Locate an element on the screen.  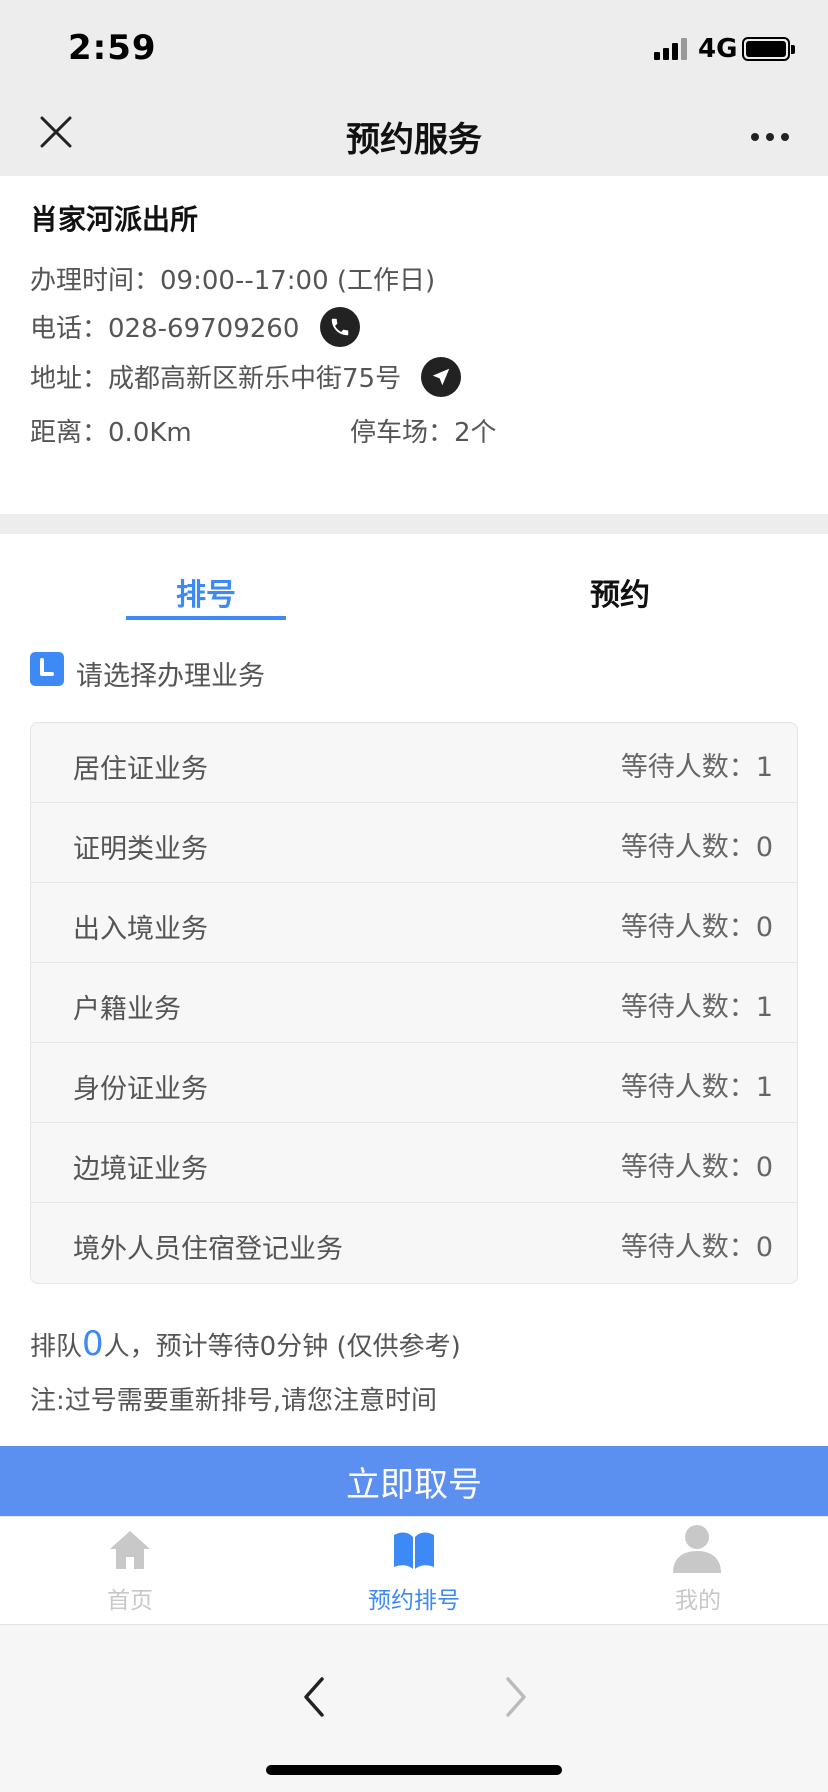
signal-icon is located at coordinates (672, 49).